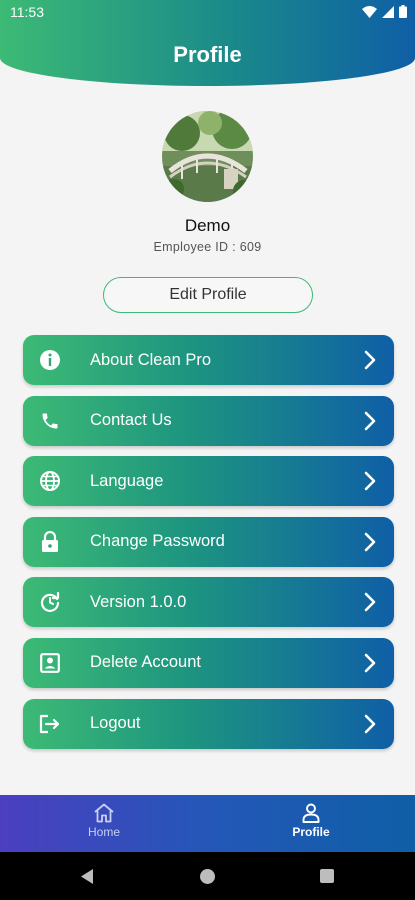  What do you see at coordinates (50, 360) in the screenshot?
I see `info-icon` at bounding box center [50, 360].